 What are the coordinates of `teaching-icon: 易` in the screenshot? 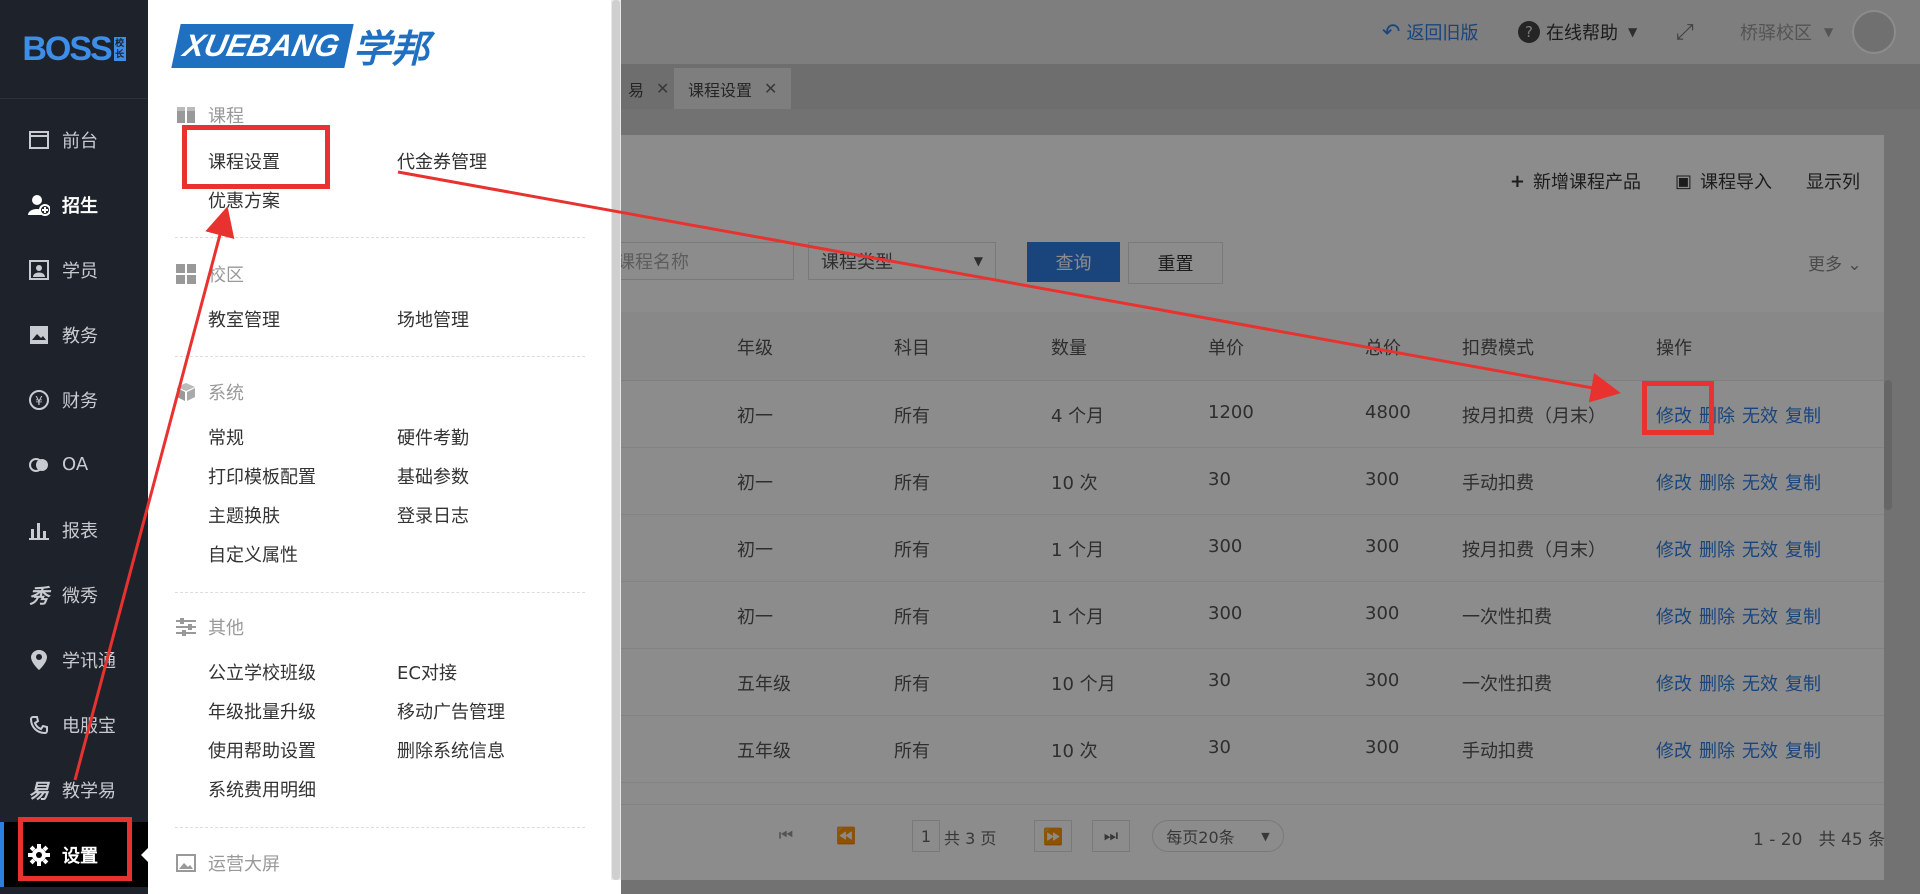 It's located at (39, 791).